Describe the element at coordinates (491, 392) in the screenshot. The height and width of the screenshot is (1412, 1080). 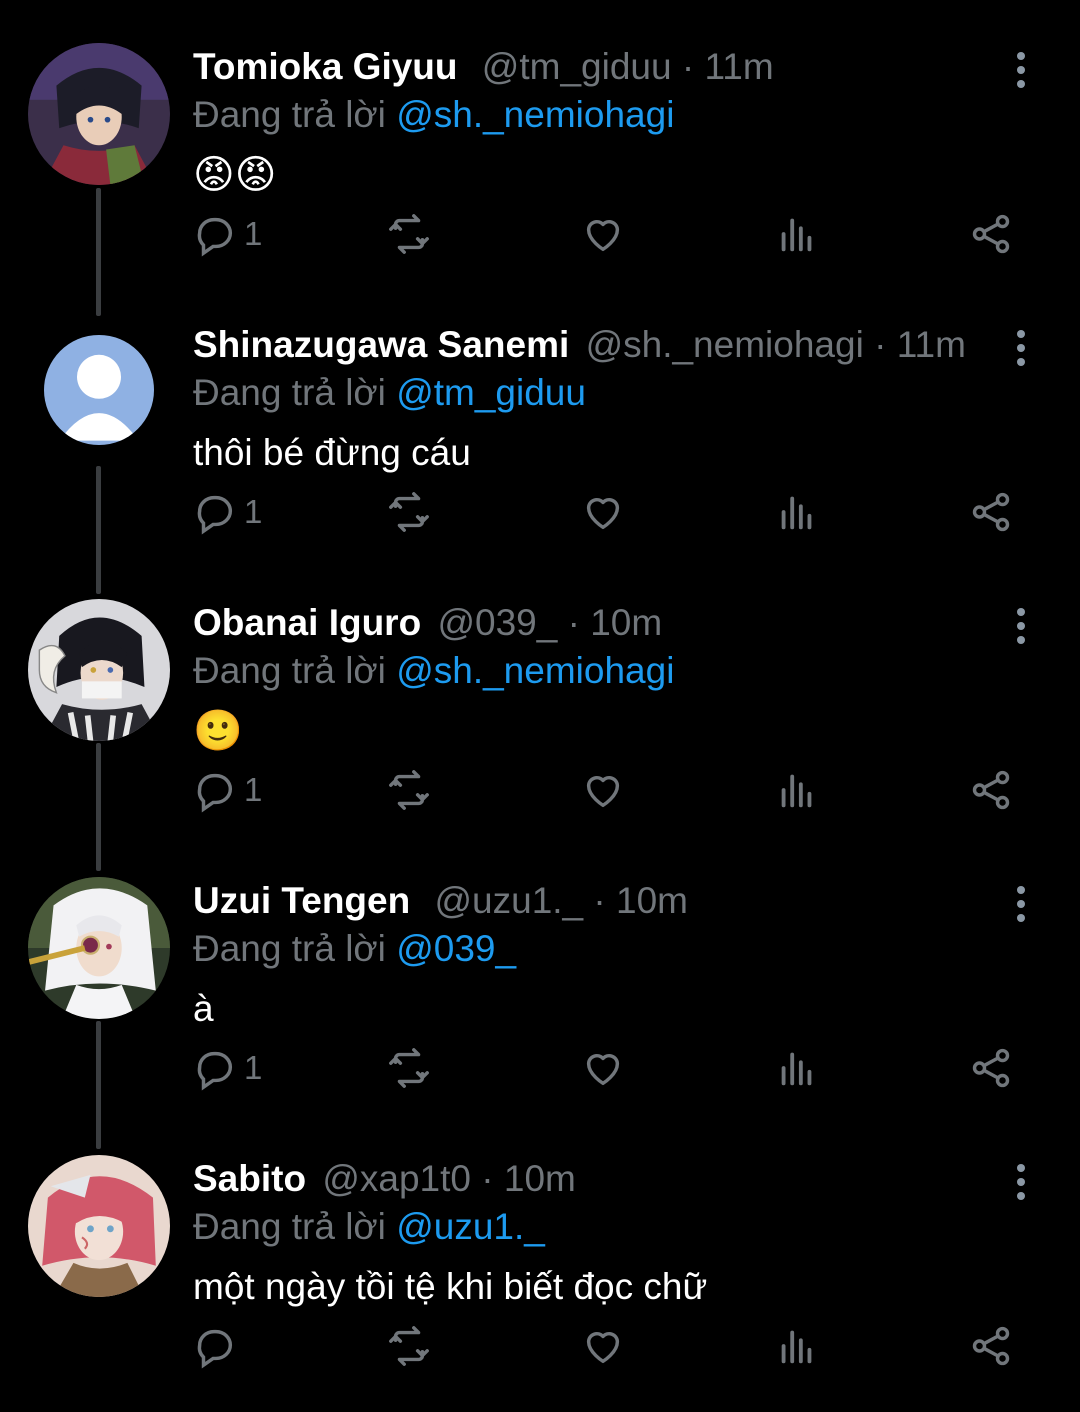
I see `mention-link: @tm_giduu` at that location.